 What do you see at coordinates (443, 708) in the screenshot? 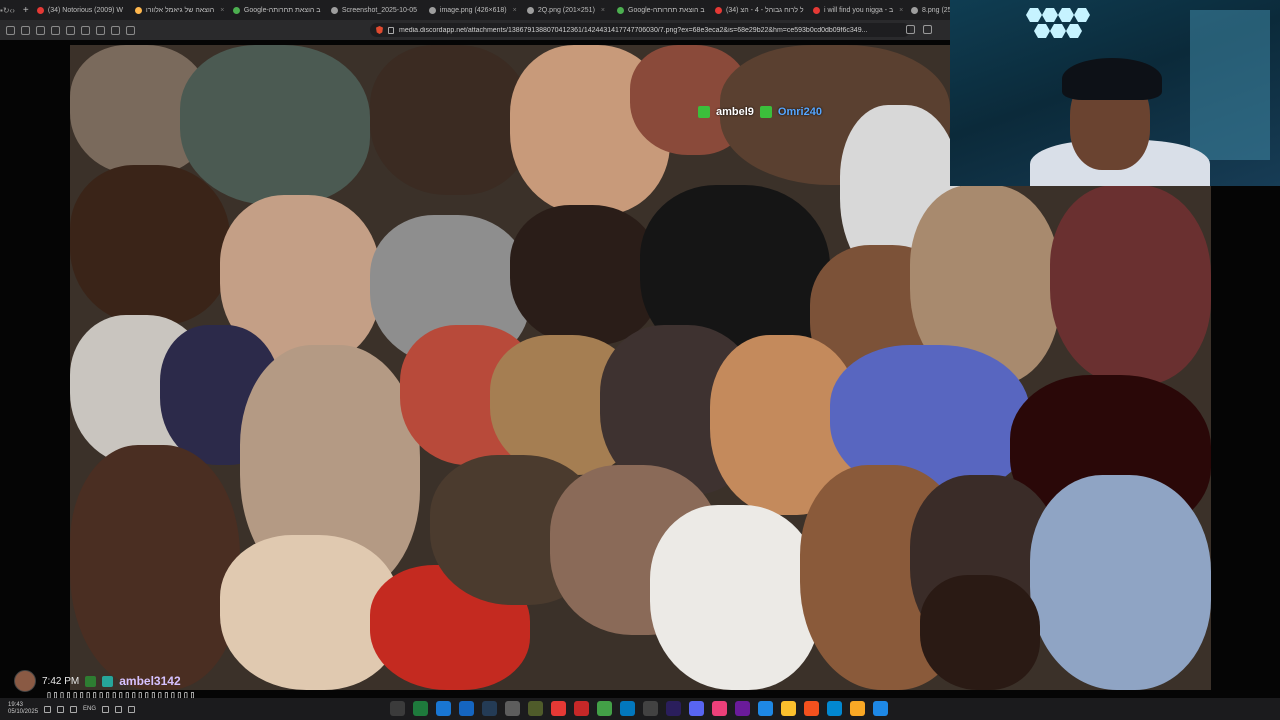
I see `edge-icon` at bounding box center [443, 708].